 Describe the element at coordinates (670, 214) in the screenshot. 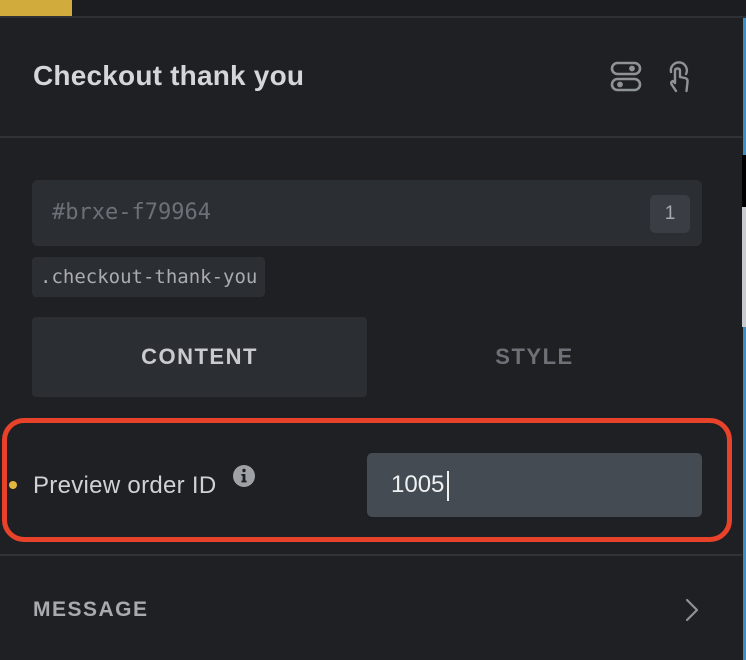

I see `id-count-badge: 1` at that location.